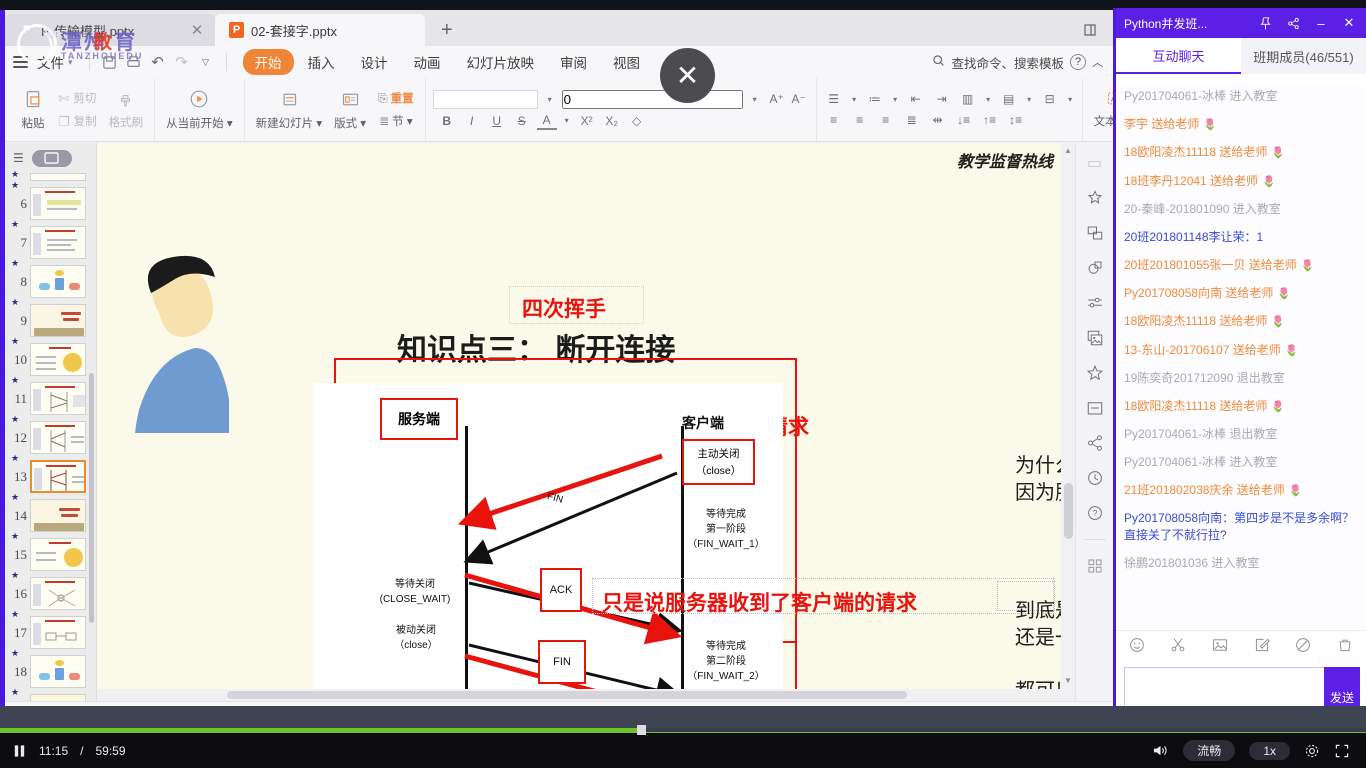 This screenshot has height=768, width=1366. I want to click on font-name-dropdown-icon: ▾, so click(550, 99).